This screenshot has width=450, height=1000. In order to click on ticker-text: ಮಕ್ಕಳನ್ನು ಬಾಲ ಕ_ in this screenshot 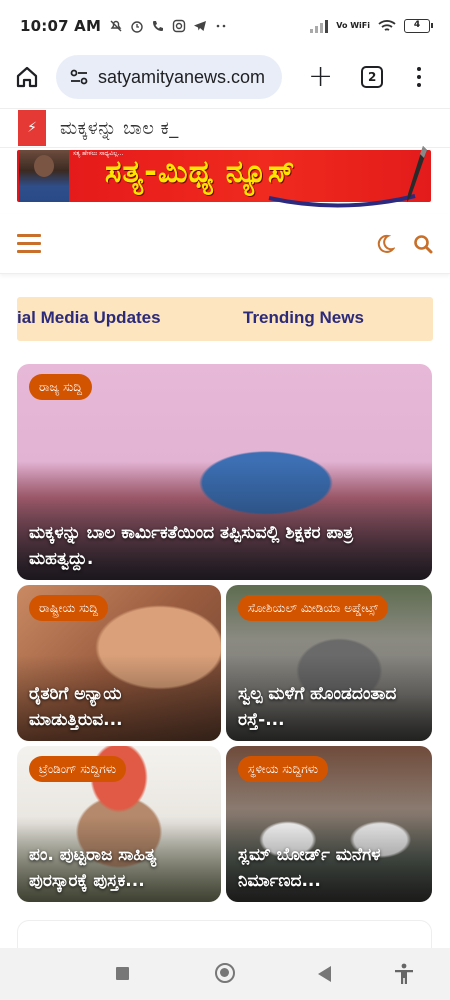, I will do `click(119, 128)`.